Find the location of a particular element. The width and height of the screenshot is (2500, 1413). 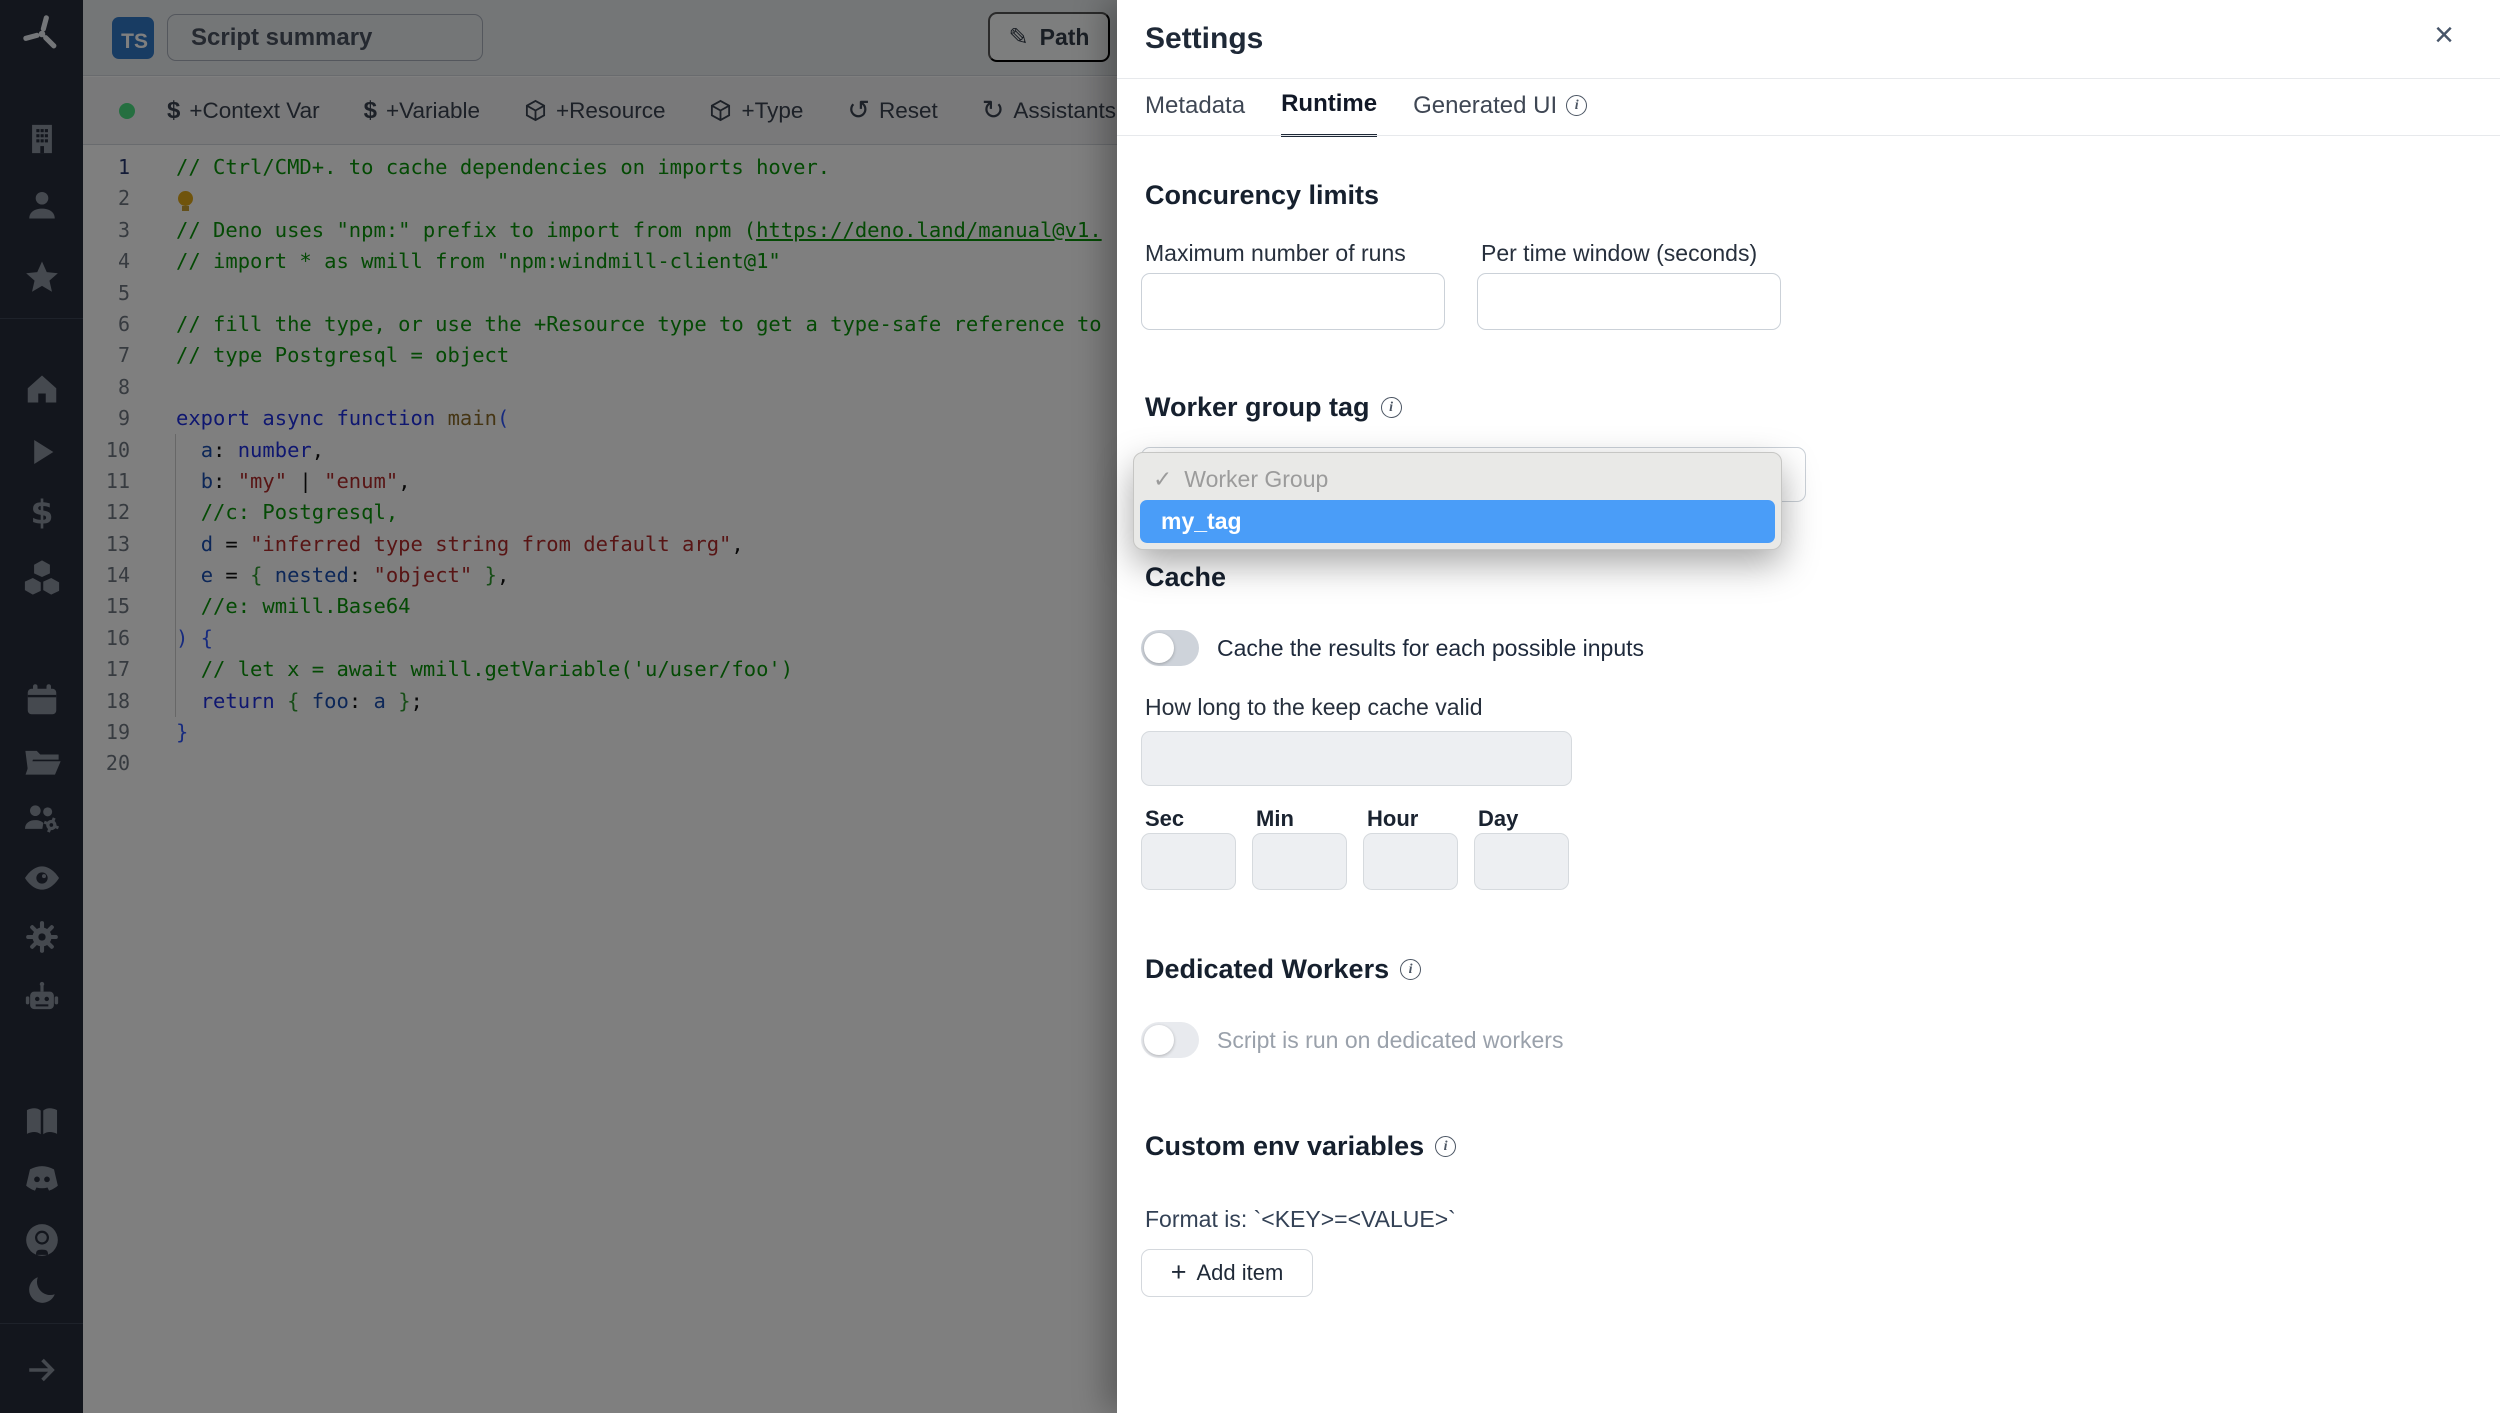

worker-group-heading-label: Worker group tag is located at coordinates (1257, 407).